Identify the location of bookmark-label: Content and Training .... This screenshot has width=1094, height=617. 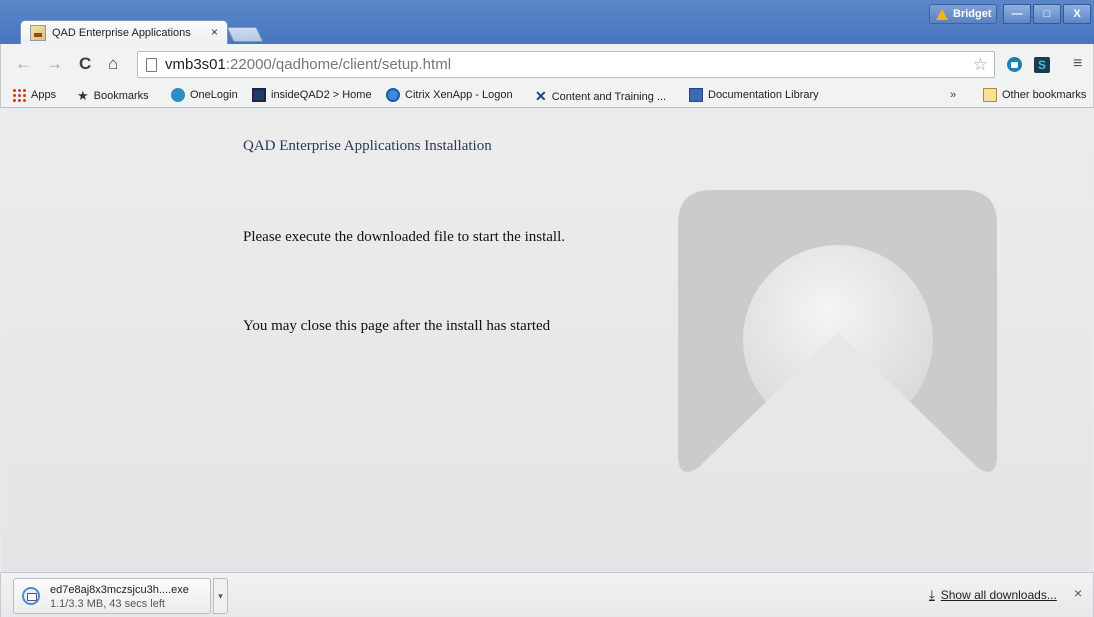
(609, 96).